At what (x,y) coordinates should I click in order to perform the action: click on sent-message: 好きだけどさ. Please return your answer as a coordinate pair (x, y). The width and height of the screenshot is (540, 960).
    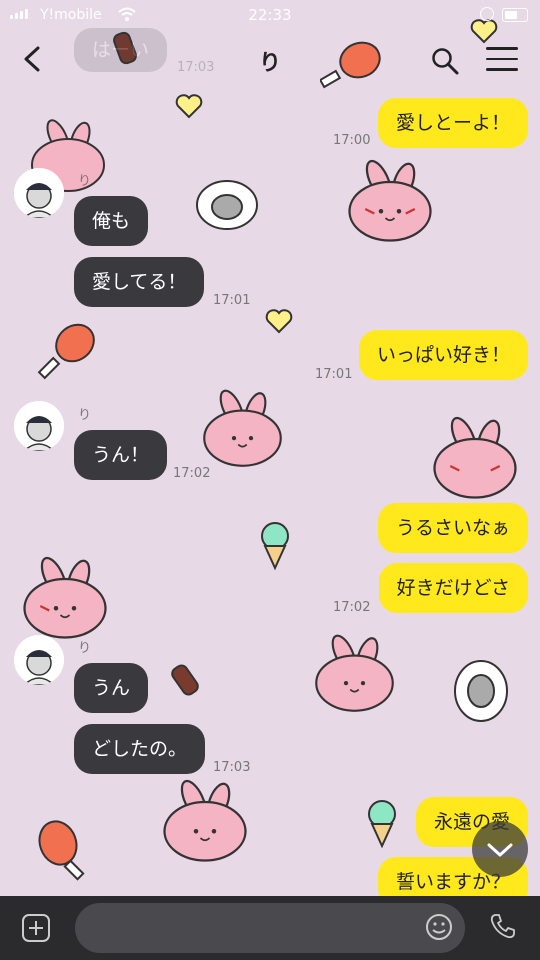
    Looking at the image, I should click on (453, 588).